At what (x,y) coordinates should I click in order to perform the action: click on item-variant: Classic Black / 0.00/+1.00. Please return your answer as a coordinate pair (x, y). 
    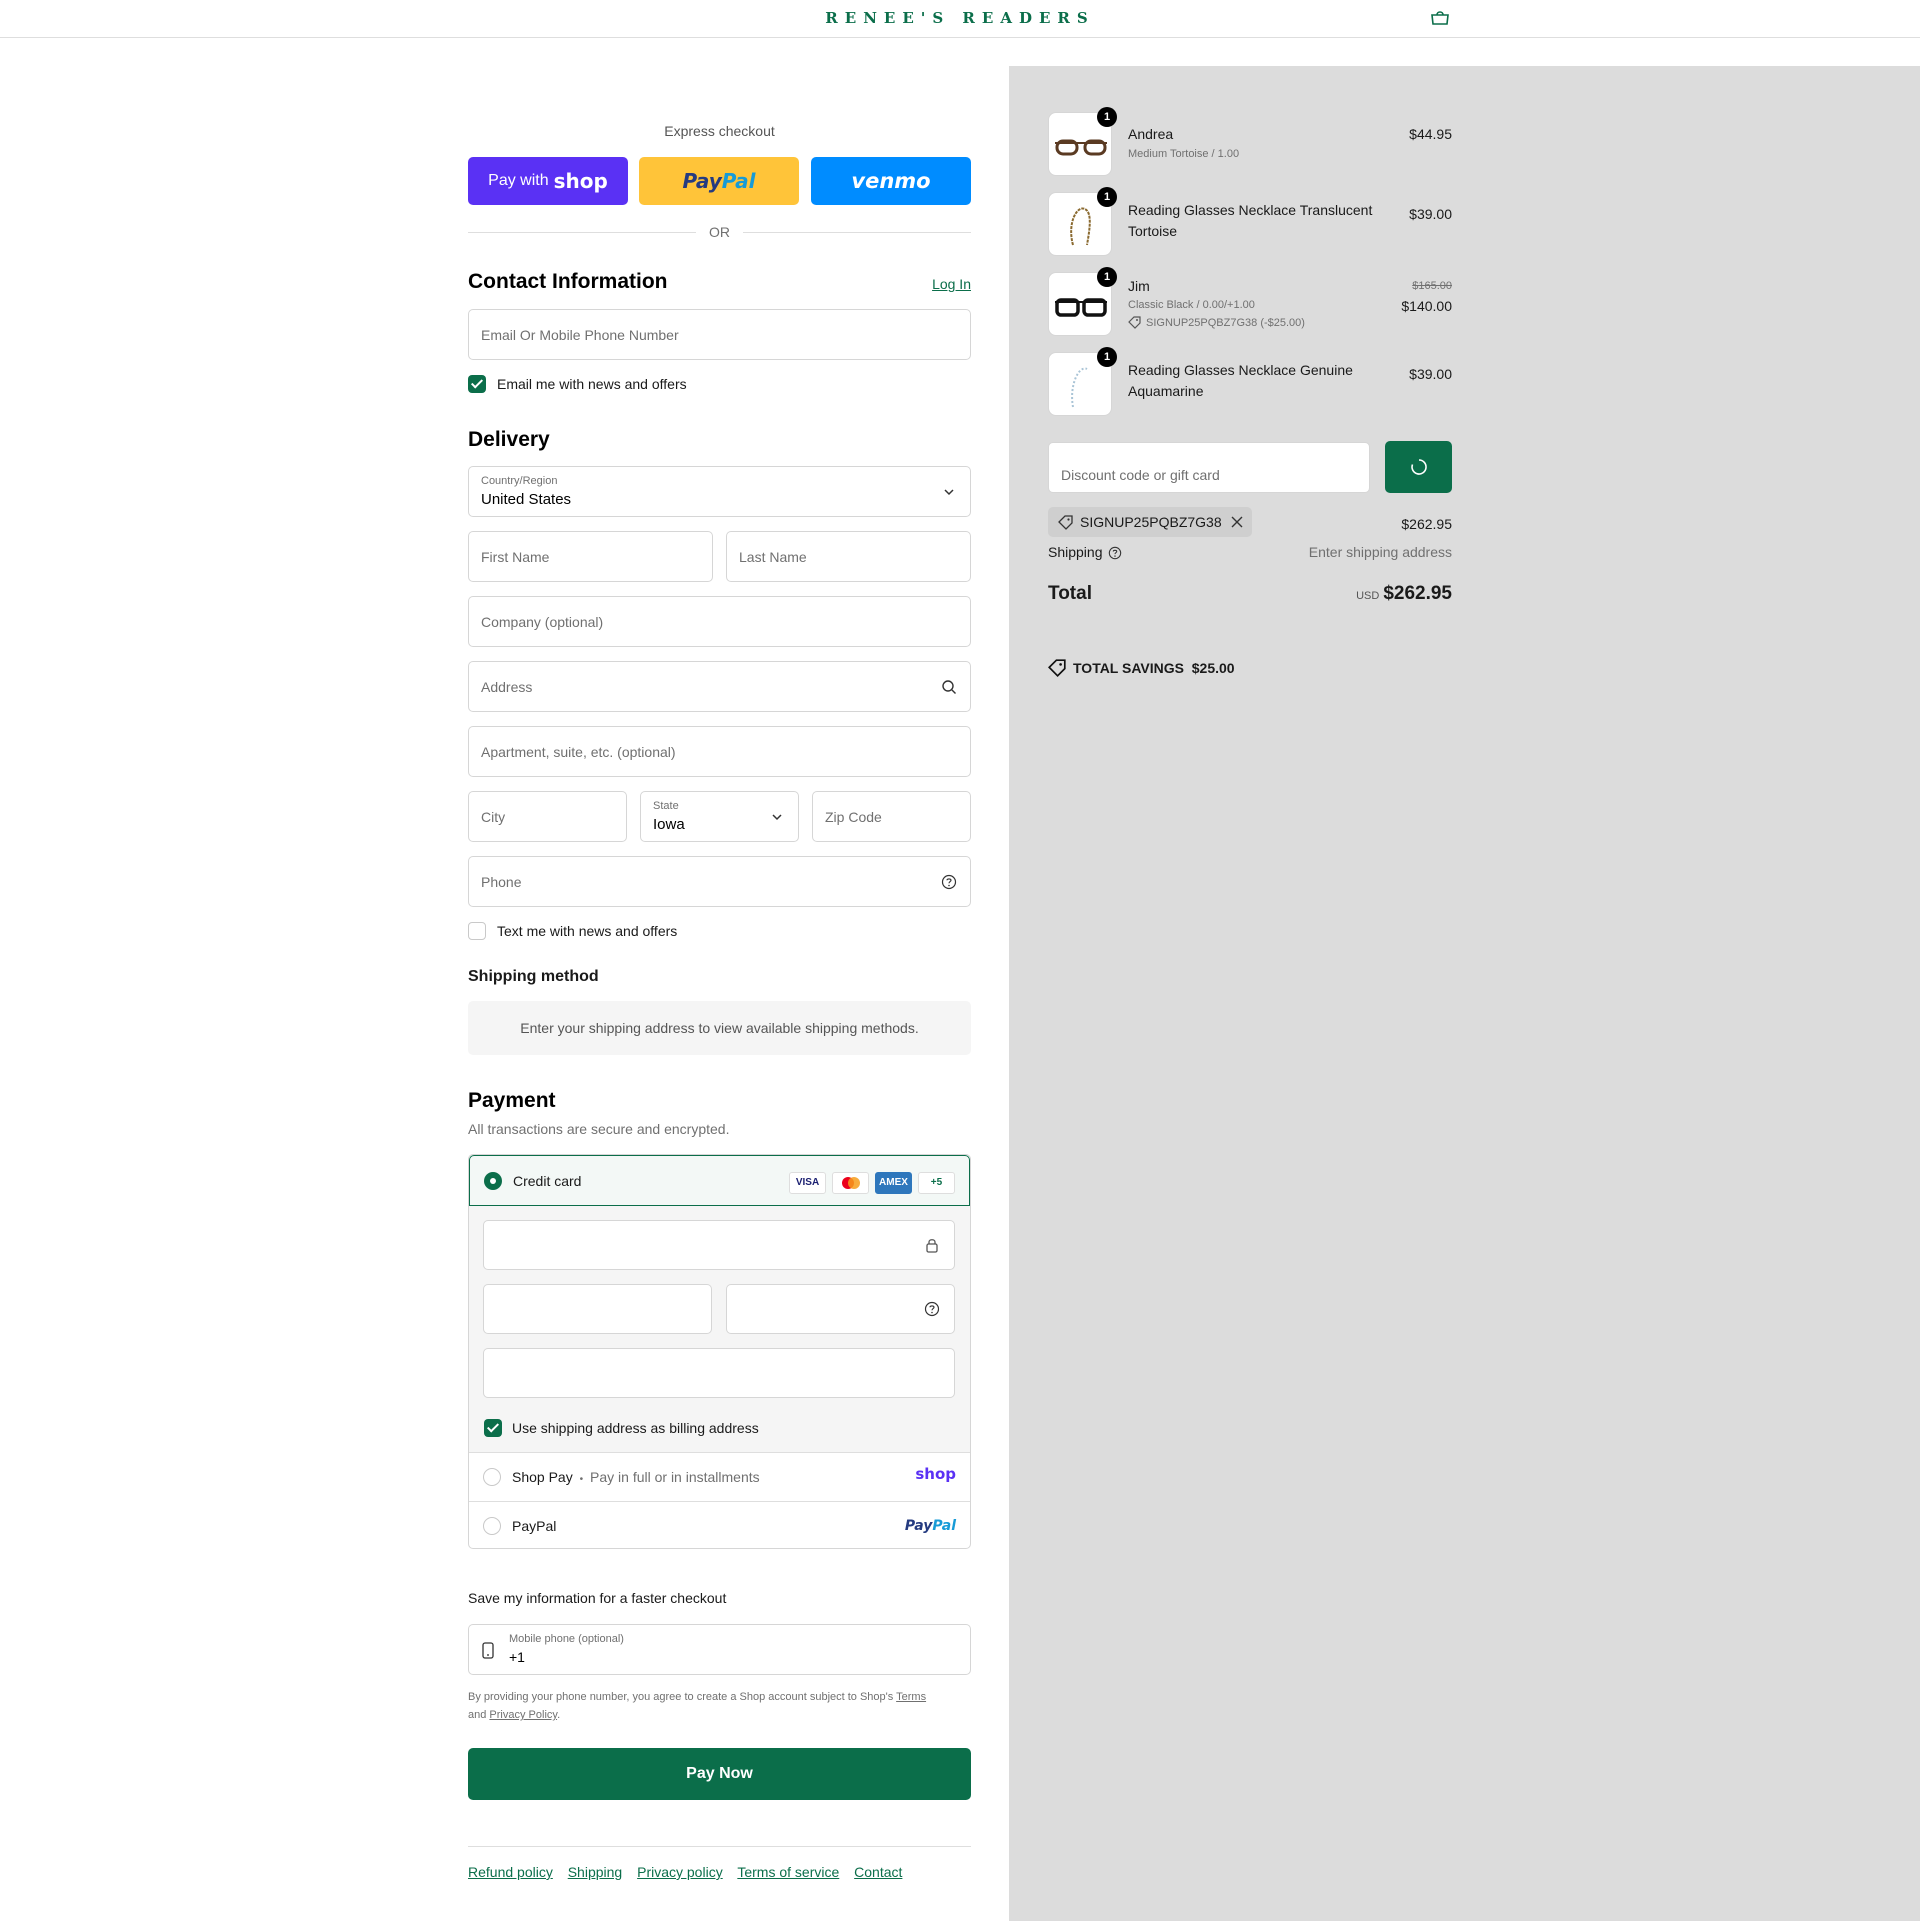
    Looking at the image, I should click on (1191, 305).